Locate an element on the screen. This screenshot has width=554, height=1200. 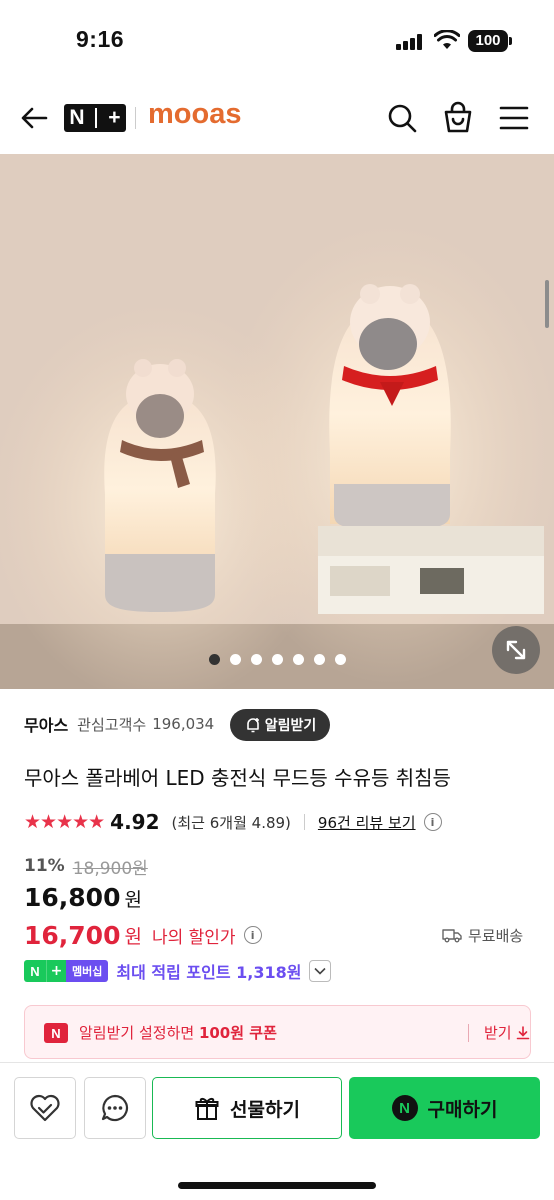
logo-divider is located at coordinates (96, 118).